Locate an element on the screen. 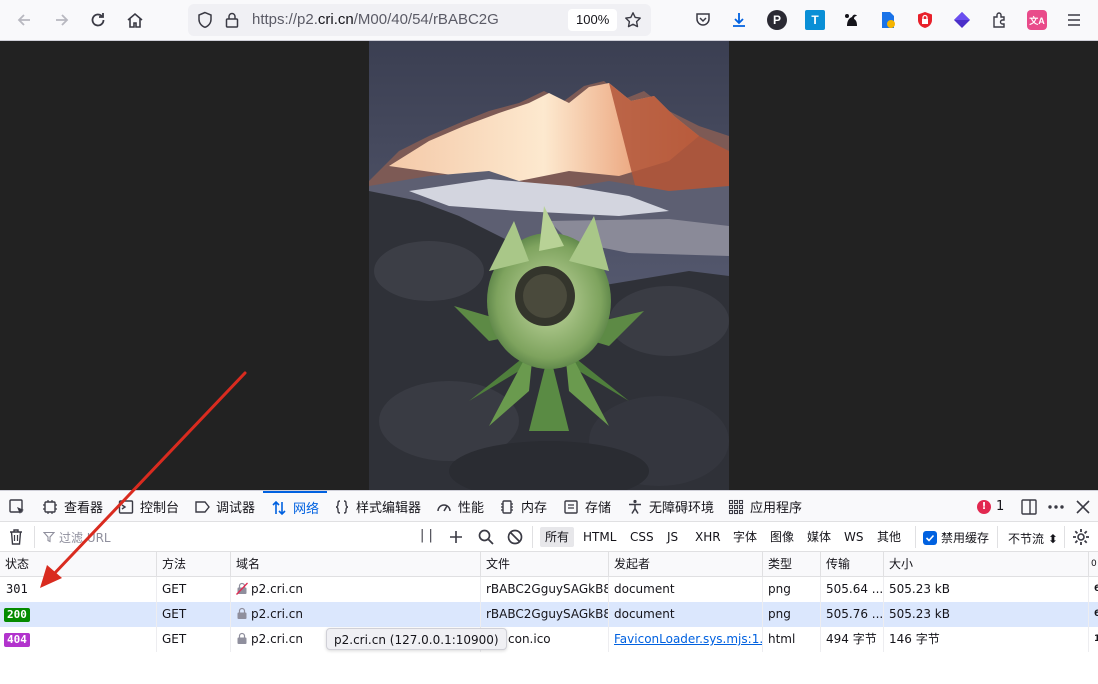 Image resolution: width=1098 pixels, height=684 pixels. disable-cache-checkbox: 禁用缓存 is located at coordinates (956, 537).